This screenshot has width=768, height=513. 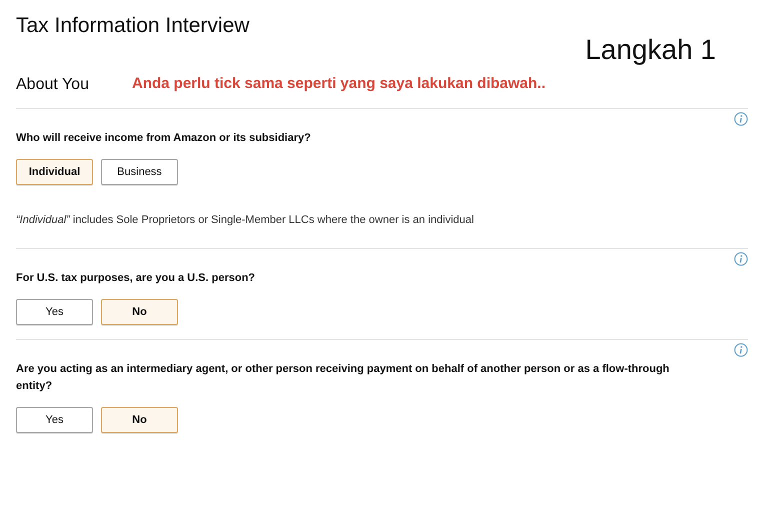 What do you see at coordinates (136, 278) in the screenshot?
I see `question-text: For U.S. tax purposes, are you a U.S. person?` at bounding box center [136, 278].